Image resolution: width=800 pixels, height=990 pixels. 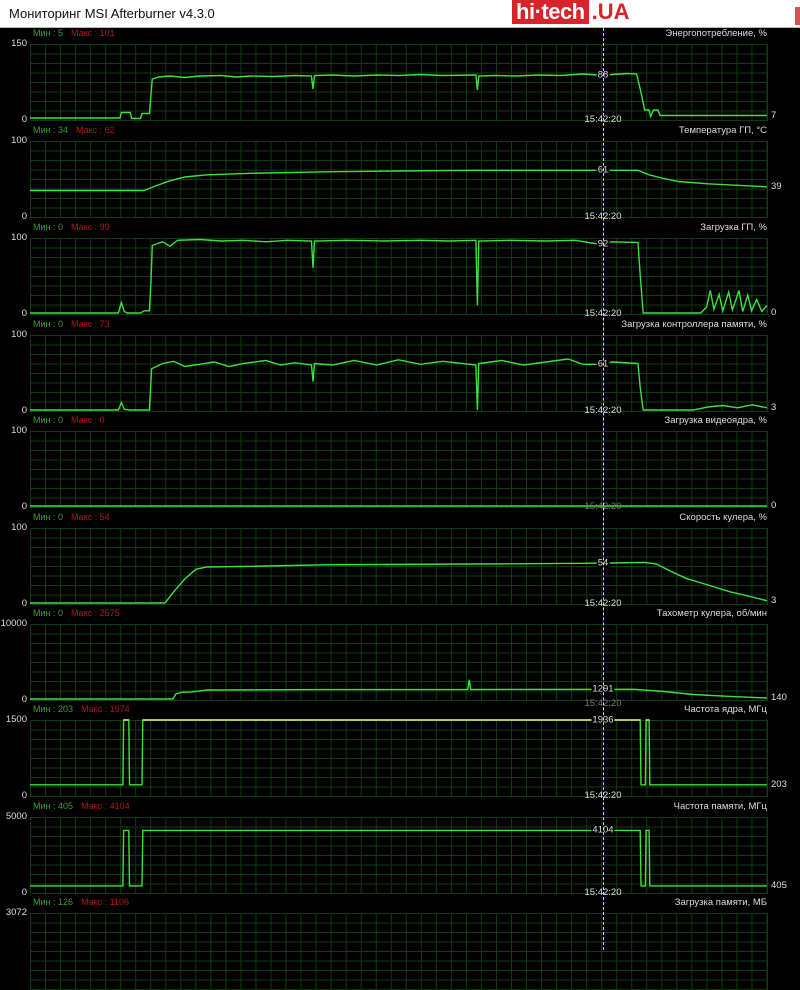 I want to click on graph-title: Частота памяти, МГц, so click(x=720, y=806).